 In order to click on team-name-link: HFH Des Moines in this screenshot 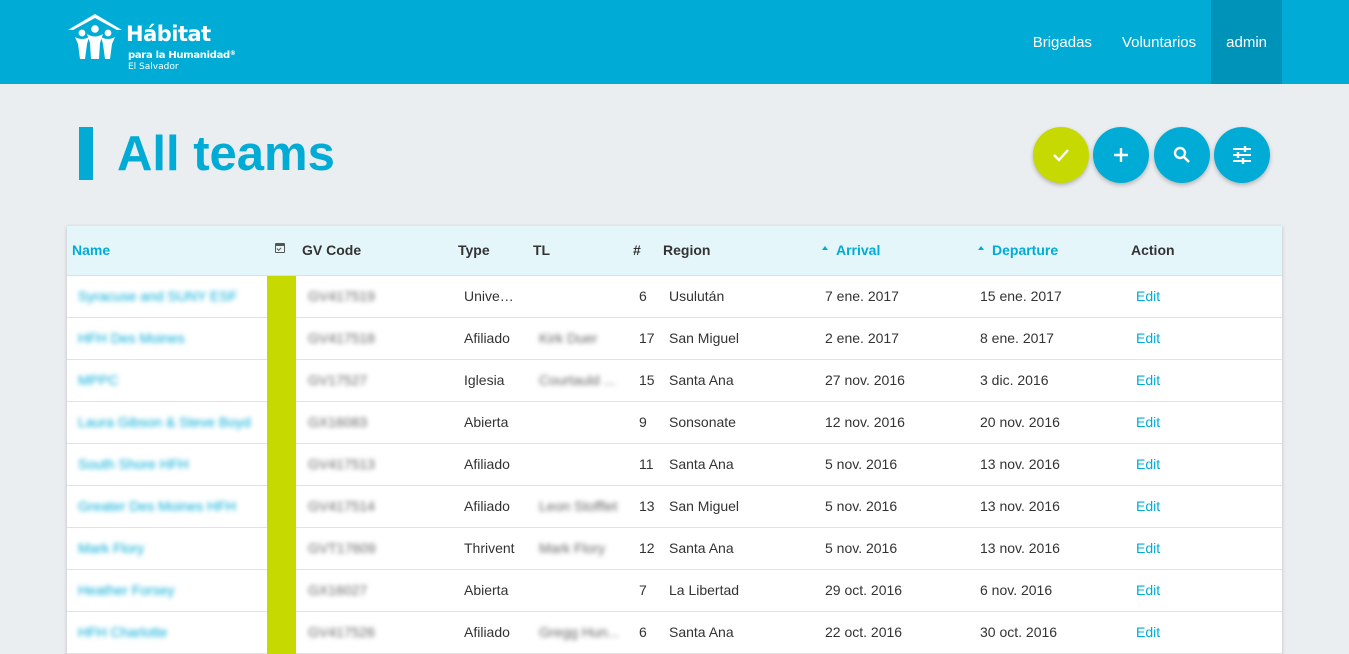, I will do `click(168, 338)`.